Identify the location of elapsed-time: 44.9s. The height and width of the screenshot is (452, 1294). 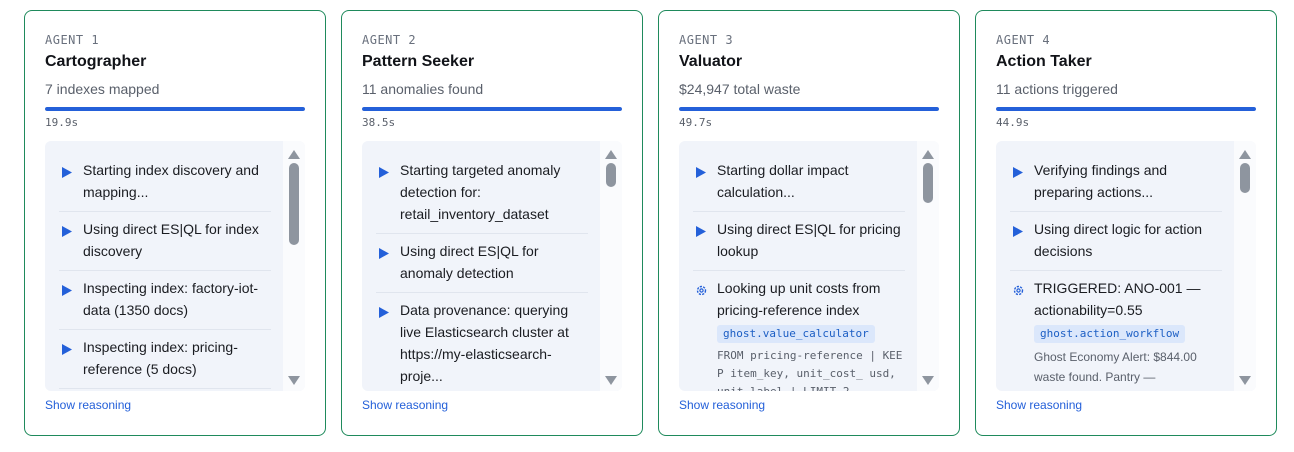
(1013, 122).